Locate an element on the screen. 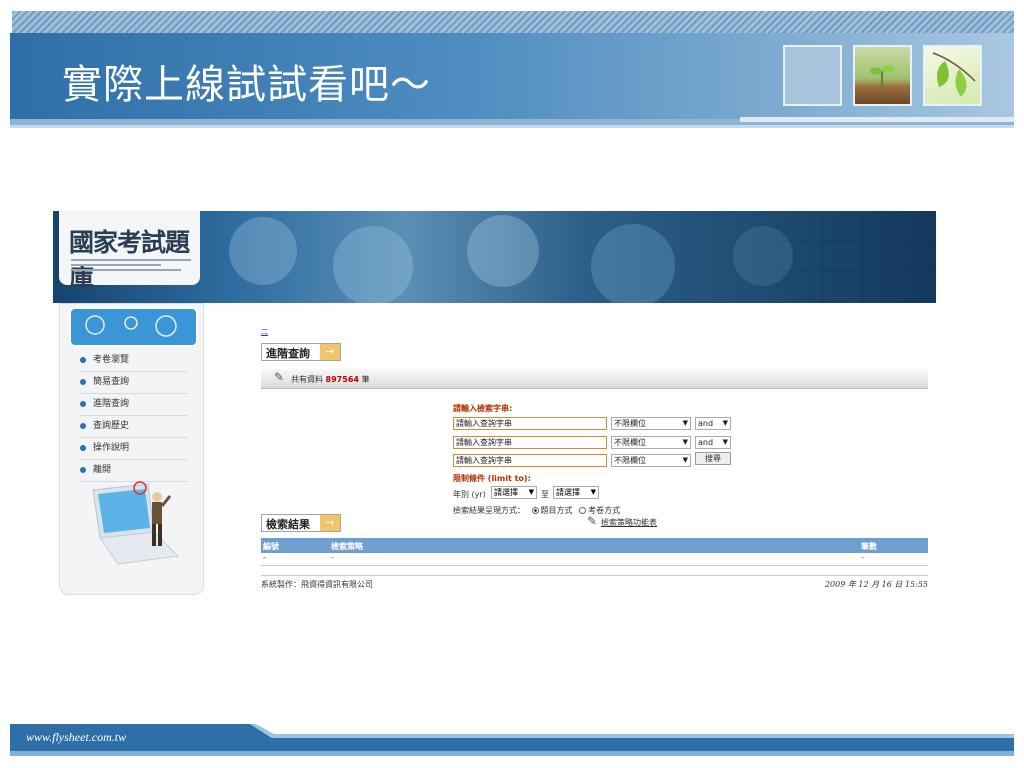  leaf-icon is located at coordinates (954, 74).